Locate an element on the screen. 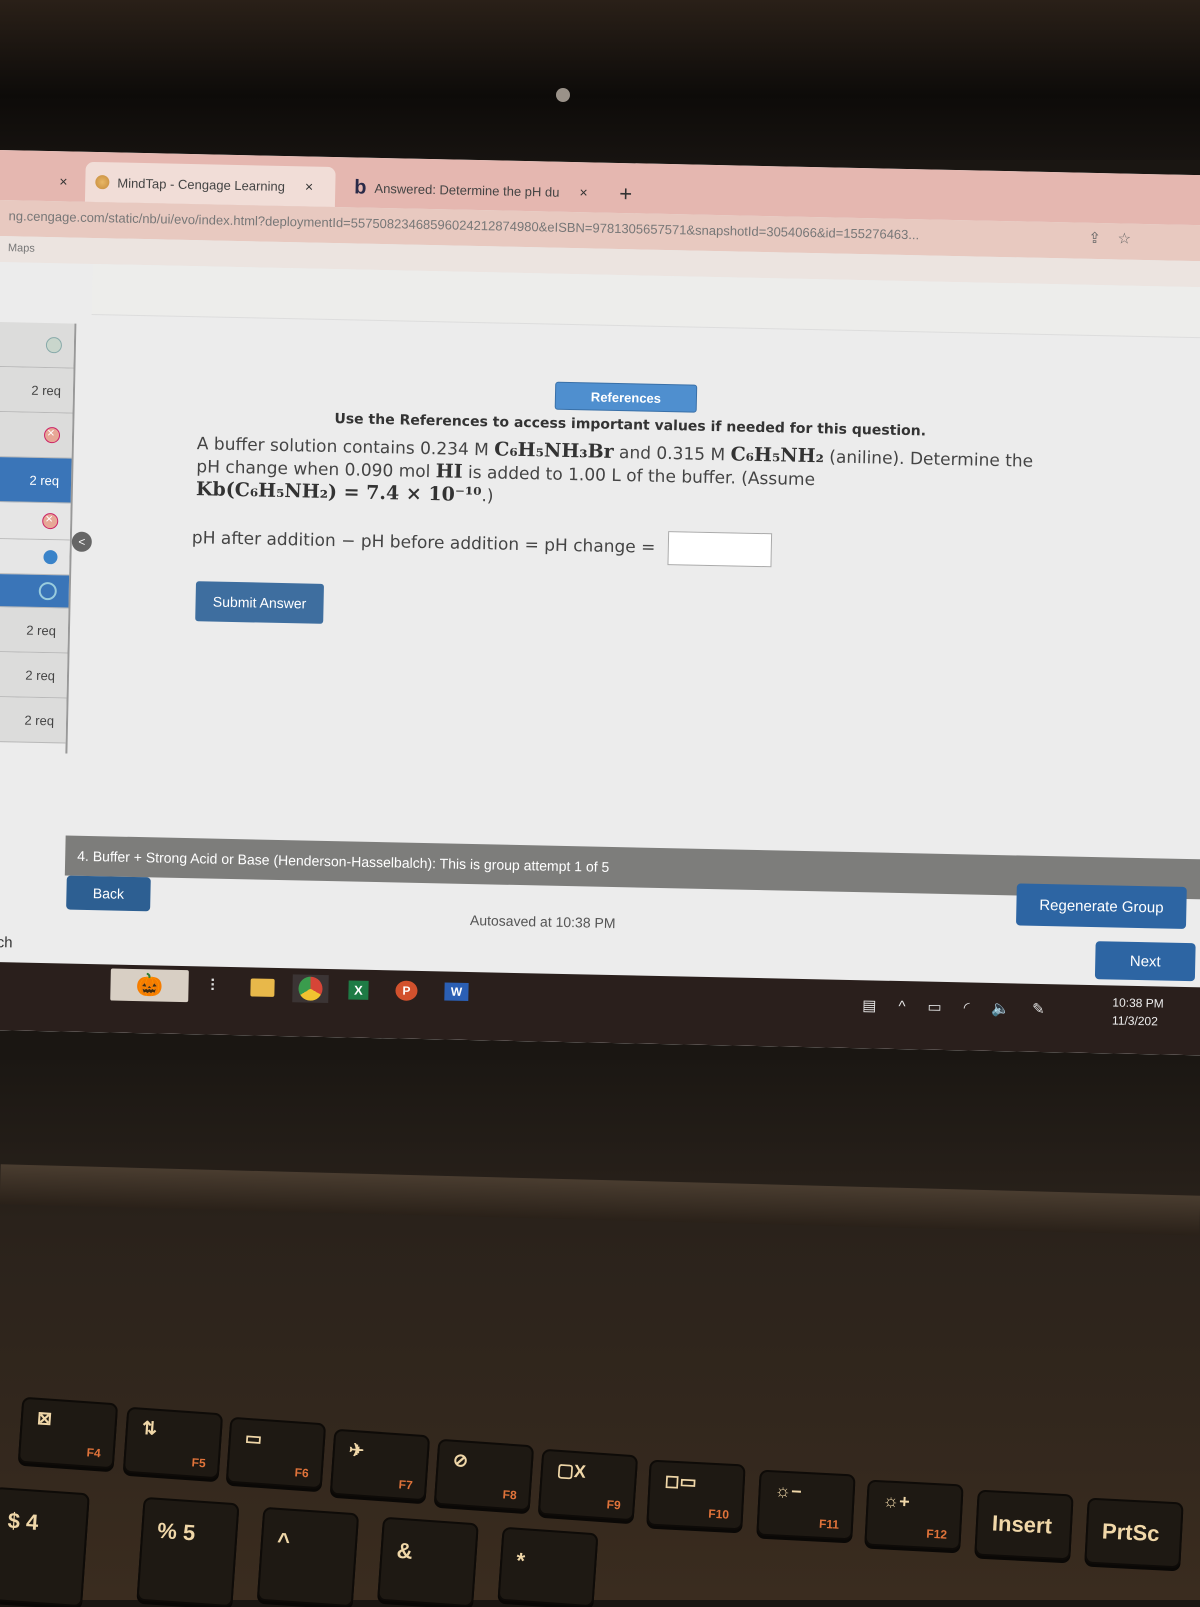 The image size is (1200, 1607). strong-acid-formula: HI is located at coordinates (449, 471).